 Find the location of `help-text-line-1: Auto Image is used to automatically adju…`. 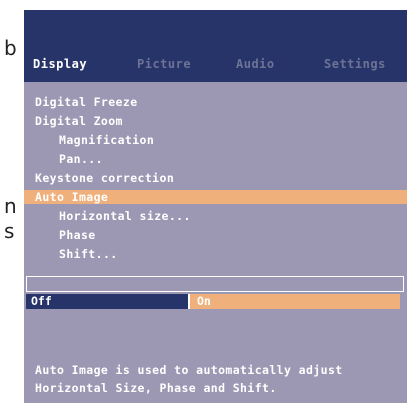

help-text-line-1: Auto Image is used to automatically adju… is located at coordinates (189, 370).